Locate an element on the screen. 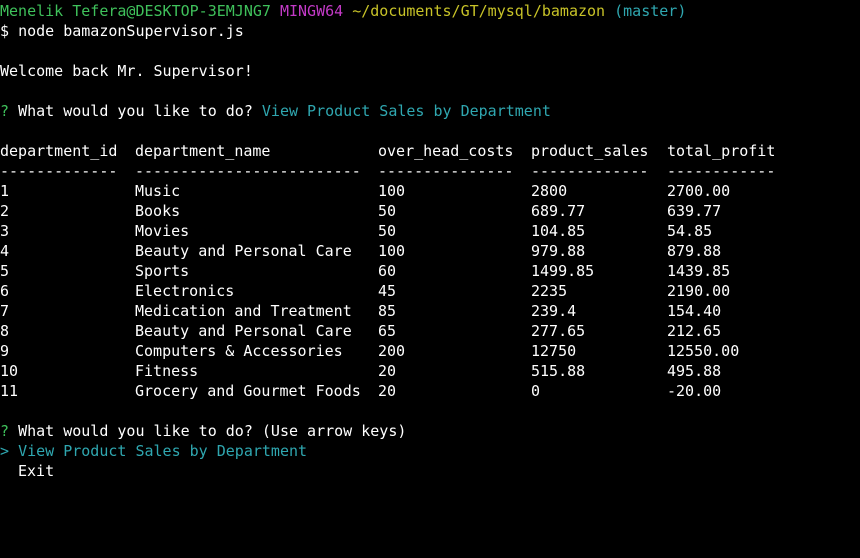 The image size is (860, 558). table-cell: Grocery and Gourmet Foods is located at coordinates (248, 391).